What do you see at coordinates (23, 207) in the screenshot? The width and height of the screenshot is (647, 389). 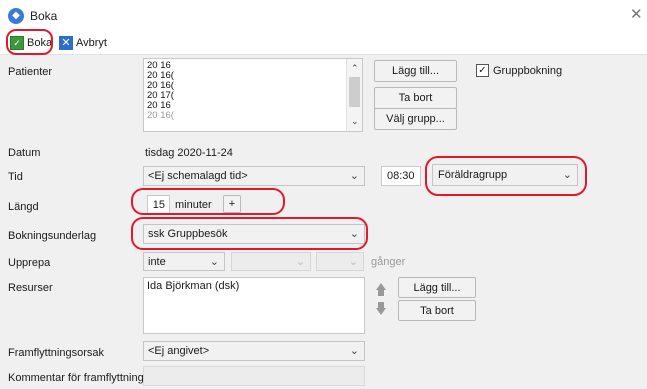 I see `length-label: Längd` at bounding box center [23, 207].